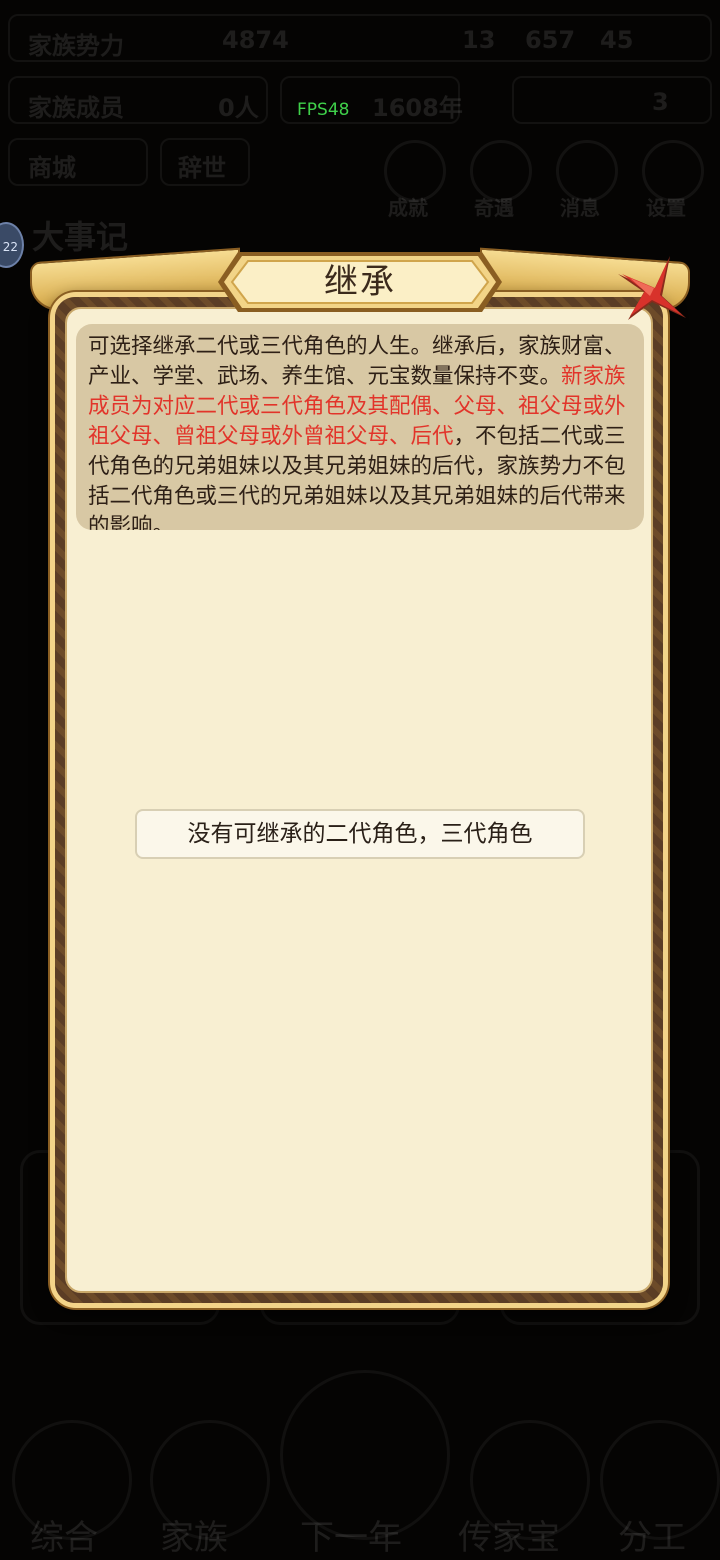 This screenshot has width=720, height=1560. I want to click on shop-tab-label: 商城, so click(52, 168).